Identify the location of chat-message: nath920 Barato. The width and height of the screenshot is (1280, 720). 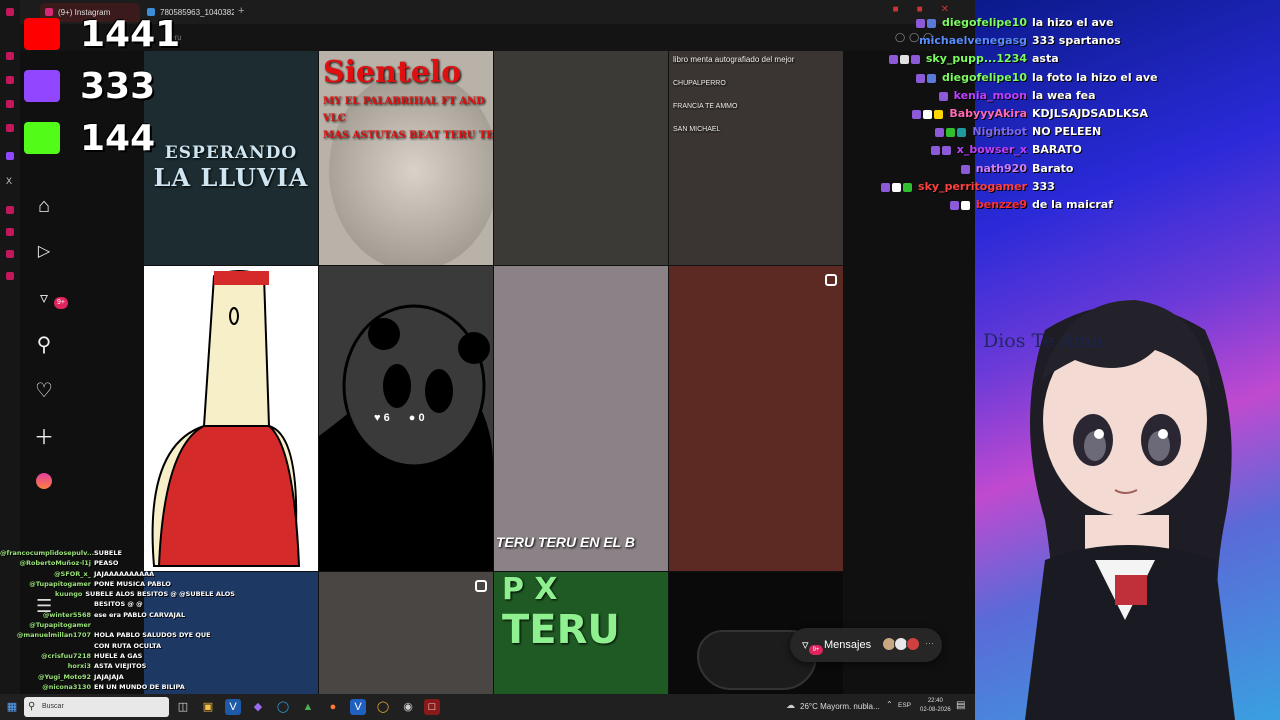
(1070, 171).